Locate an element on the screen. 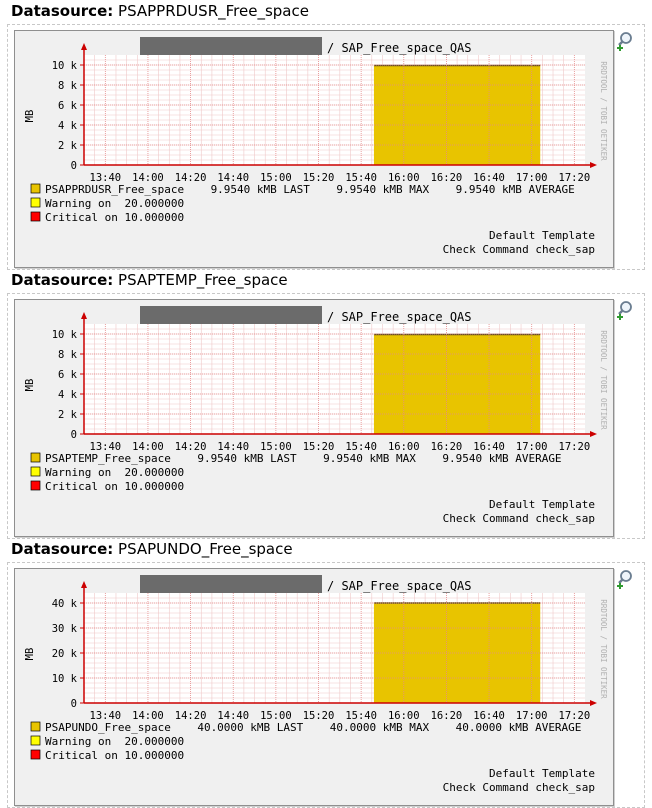 The height and width of the screenshot is (808, 652). datasource-name: PSAPTEMP_Free_space is located at coordinates (203, 280).